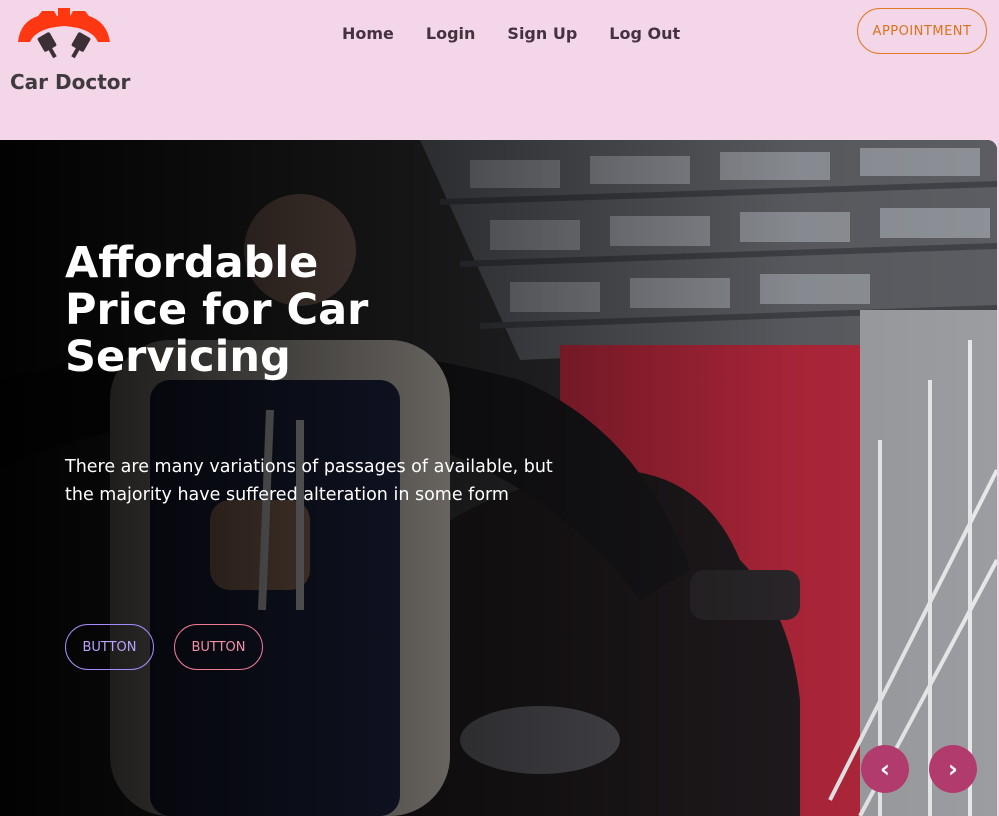  I want to click on hero-title-line: Servicing, so click(178, 357).